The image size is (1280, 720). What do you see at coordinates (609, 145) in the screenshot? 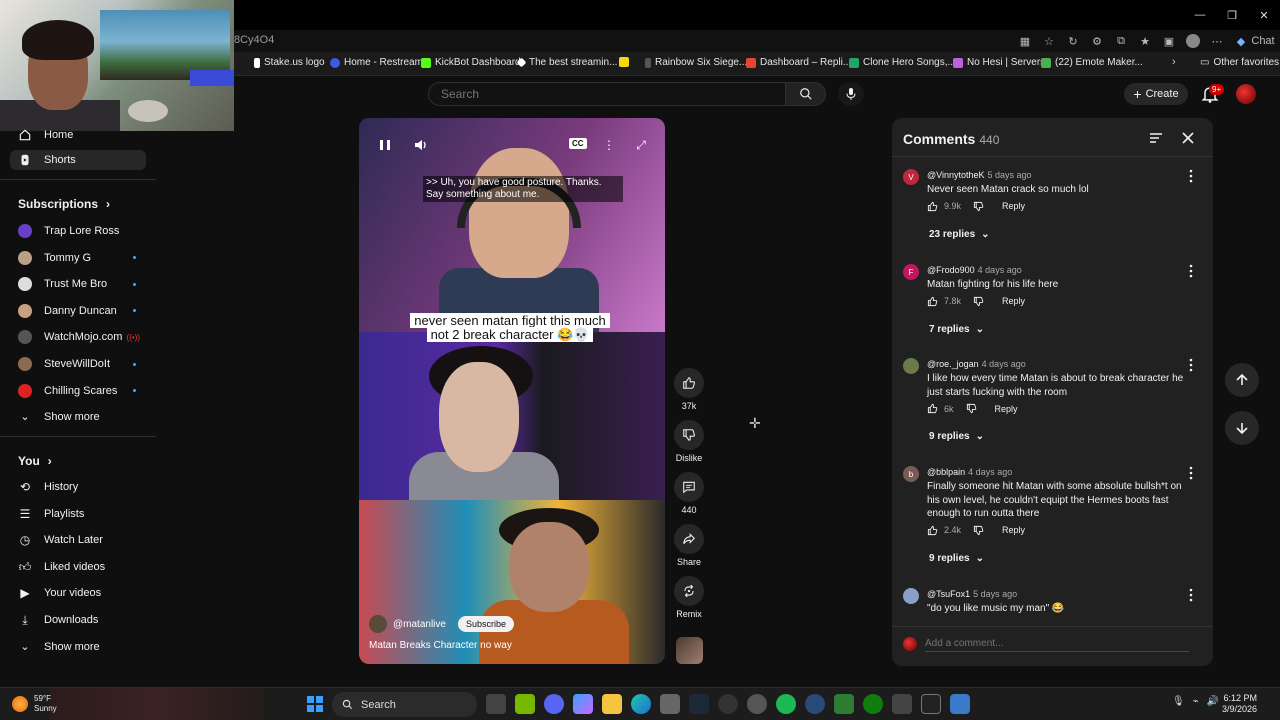
I see `more-options-icon: ⋮` at bounding box center [609, 145].